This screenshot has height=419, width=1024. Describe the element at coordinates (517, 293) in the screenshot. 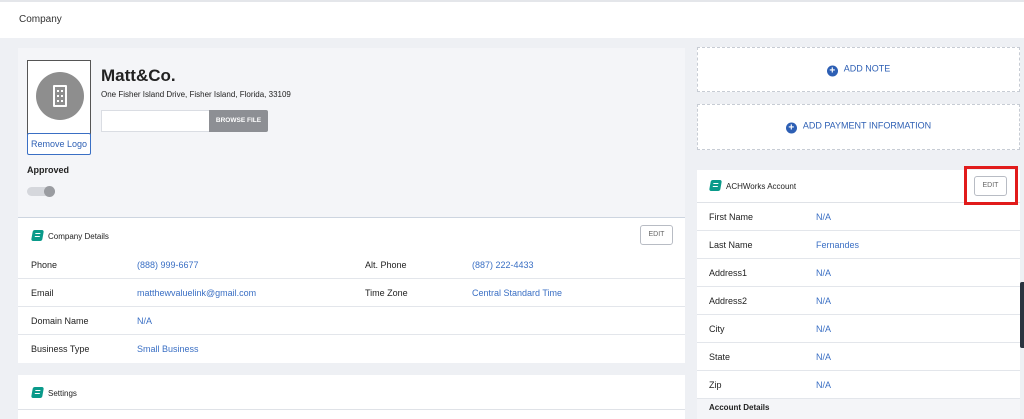

I see `detail-value: Central Standard Time` at that location.